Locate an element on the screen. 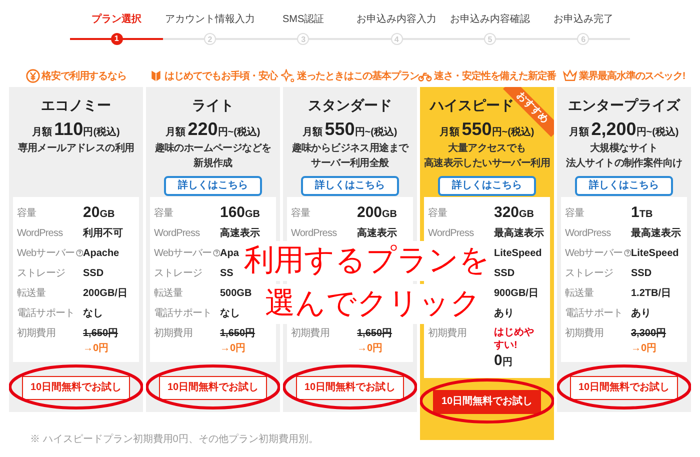 This screenshot has width=700, height=457. plan-description: 大量アクセスでも is located at coordinates (487, 148).